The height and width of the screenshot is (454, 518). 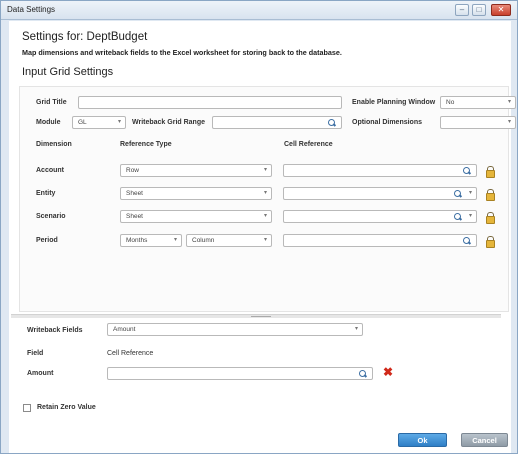 I want to click on enable-planning-select: No ▾, so click(x=478, y=102).